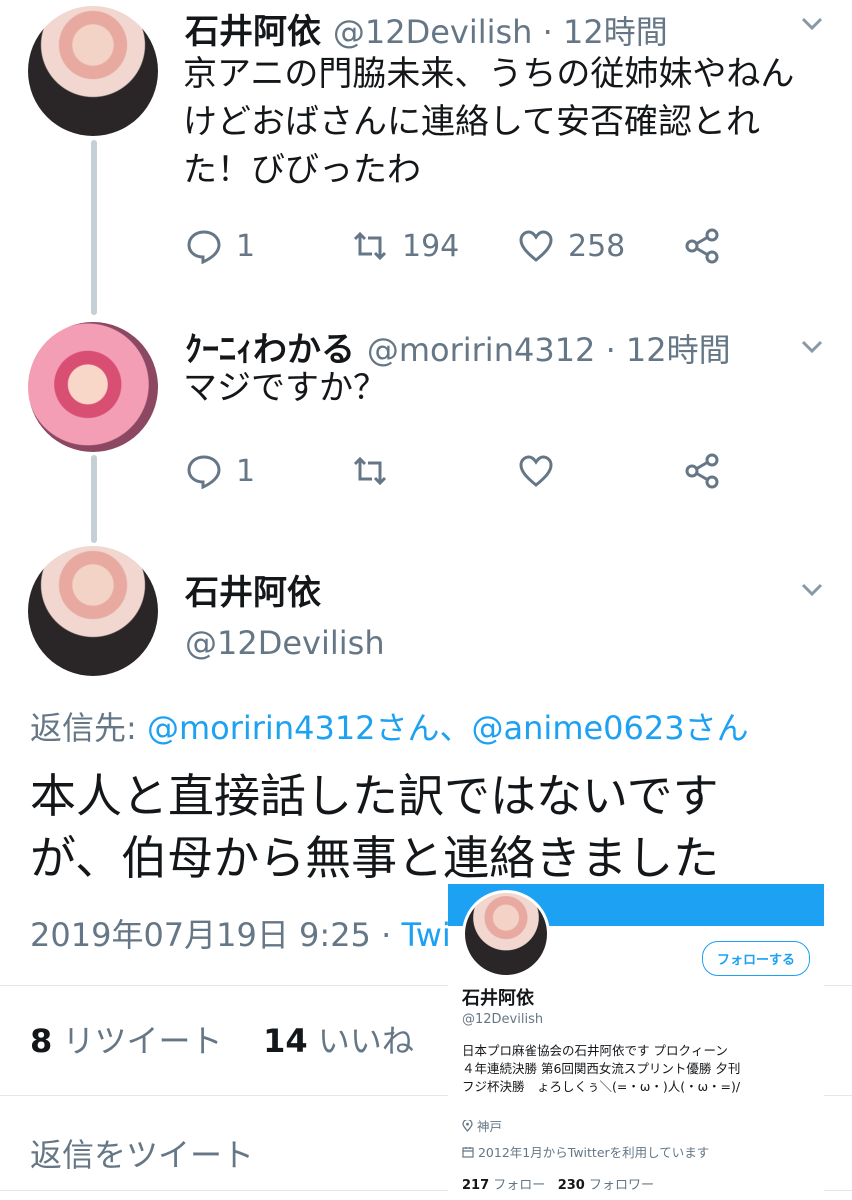 The image size is (852, 1200). What do you see at coordinates (619, 1185) in the screenshot?
I see `followers-label: フォロワー` at bounding box center [619, 1185].